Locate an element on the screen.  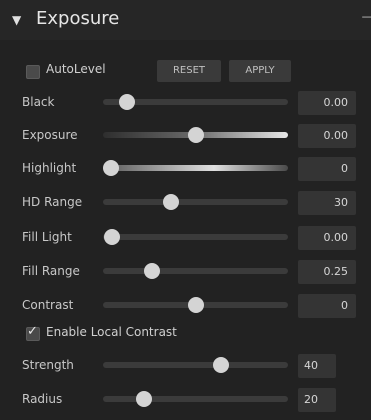
autolevel-label: AutoLevel is located at coordinates (76, 69).